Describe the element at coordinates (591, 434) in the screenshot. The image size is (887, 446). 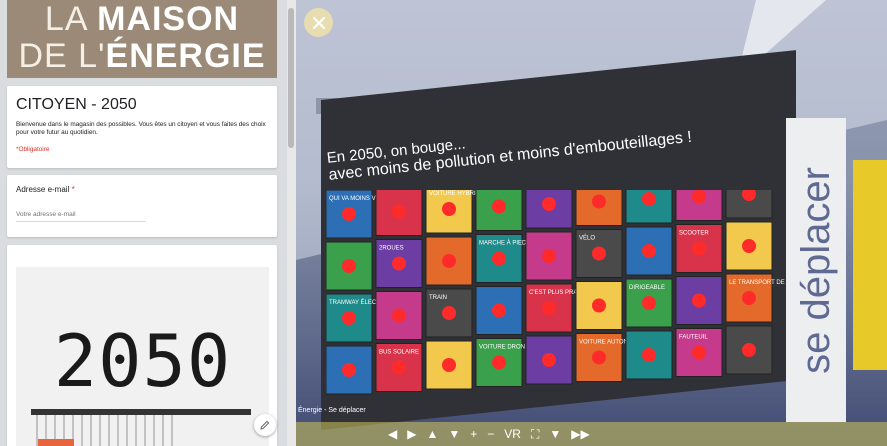
I see `panorama-nav-bar: ◀ ▶ ▲ ▼ + − VR ⛶ ▼ ▶▶` at that location.